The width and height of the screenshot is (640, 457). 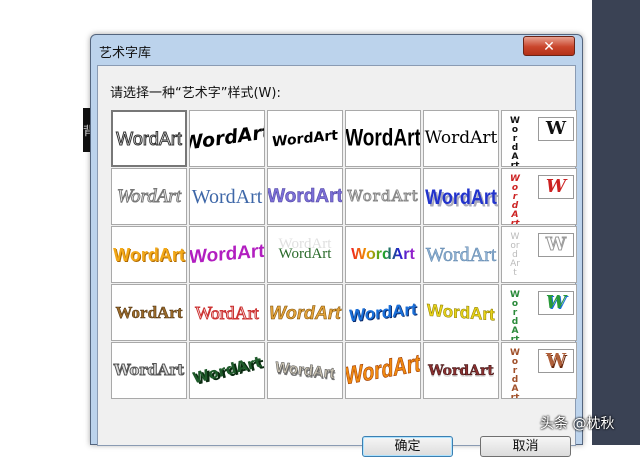 I want to click on wordart-style-r3c3: WordArt, so click(x=305, y=254).